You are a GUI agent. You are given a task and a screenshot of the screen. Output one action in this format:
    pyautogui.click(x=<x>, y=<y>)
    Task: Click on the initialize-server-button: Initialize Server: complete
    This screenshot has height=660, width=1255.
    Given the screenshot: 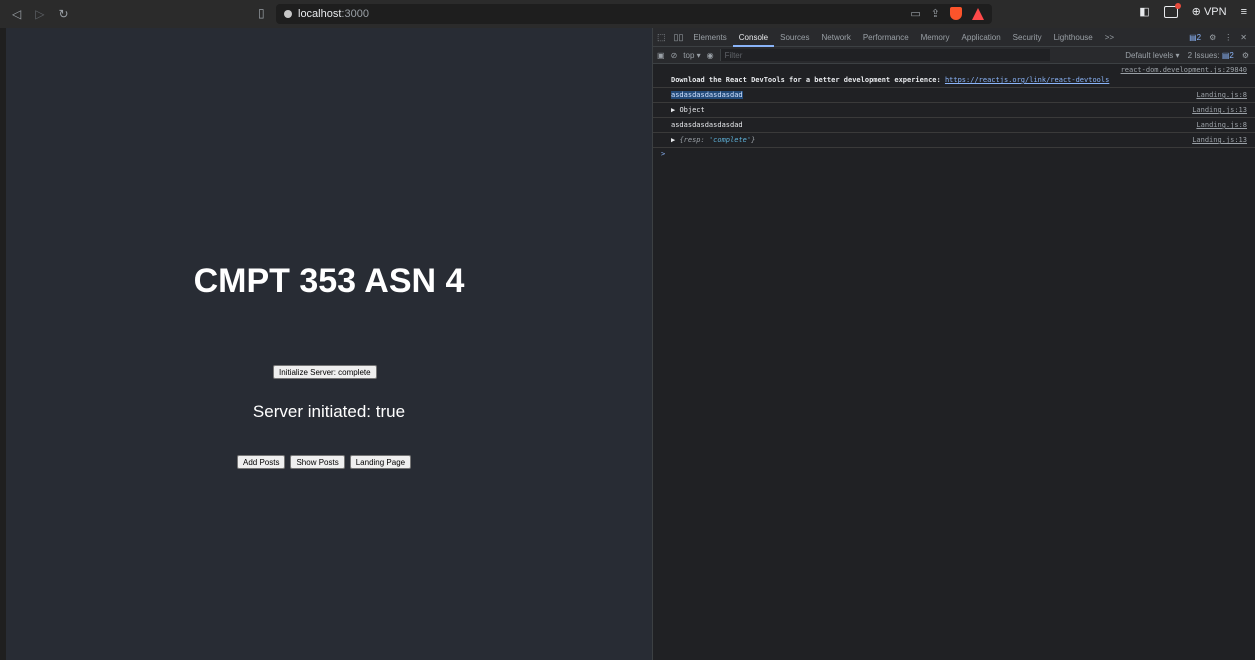 What is the action you would take?
    pyautogui.click(x=325, y=372)
    